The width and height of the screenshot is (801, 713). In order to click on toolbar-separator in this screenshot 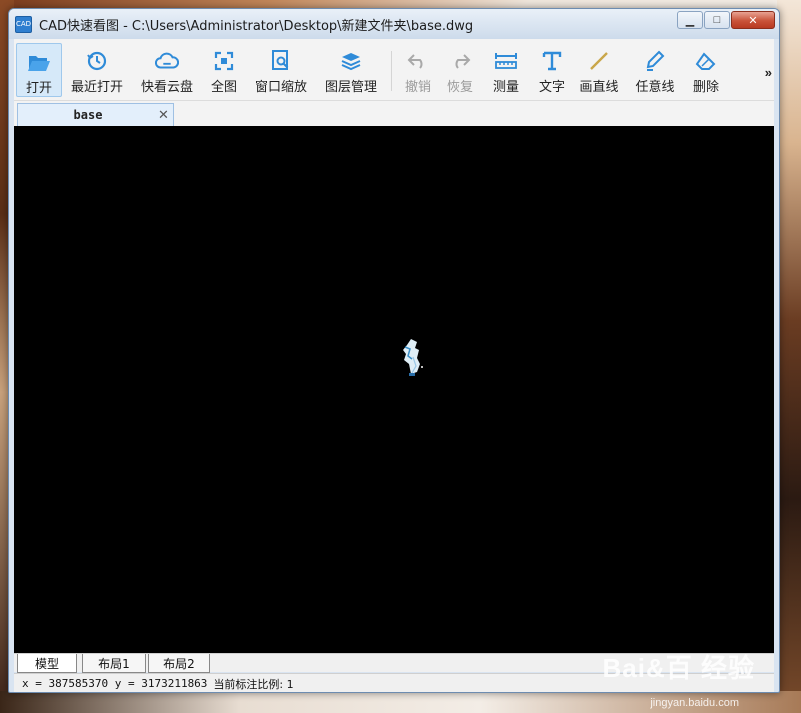, I will do `click(391, 71)`.